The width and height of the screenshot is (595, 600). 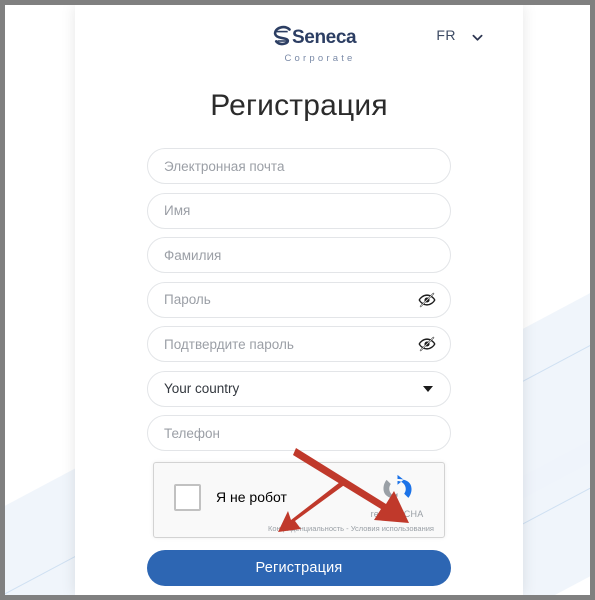 I want to click on country-select: Your country, so click(x=299, y=388).